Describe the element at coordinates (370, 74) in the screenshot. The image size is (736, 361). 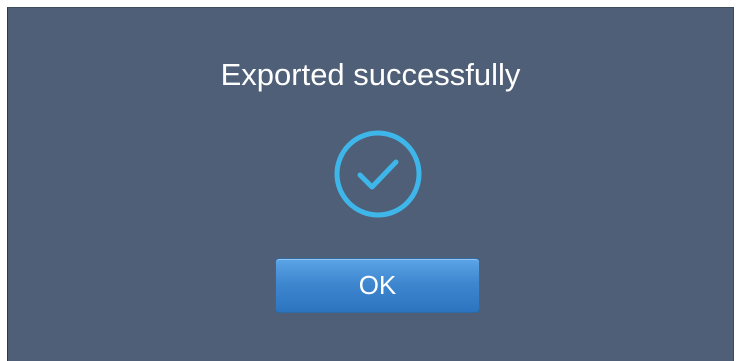
I see `dialog-message: Exported successfully` at that location.